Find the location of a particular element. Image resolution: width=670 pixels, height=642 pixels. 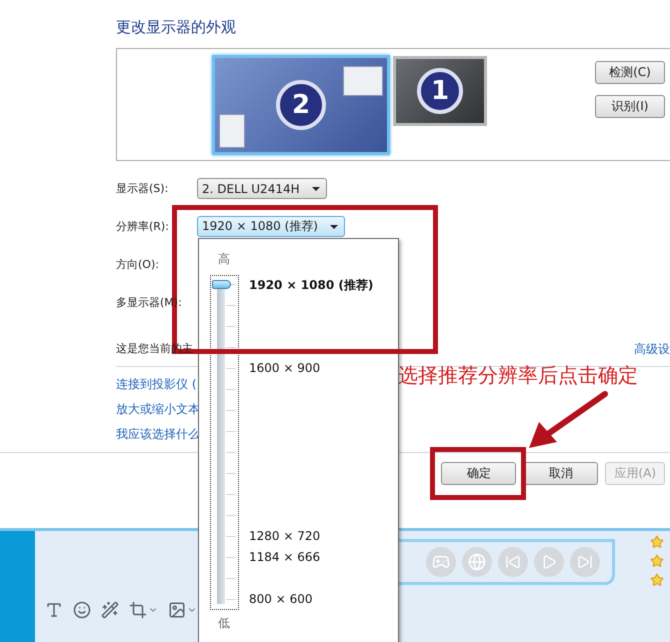

field-label: 分辨率(R): is located at coordinates (143, 227).